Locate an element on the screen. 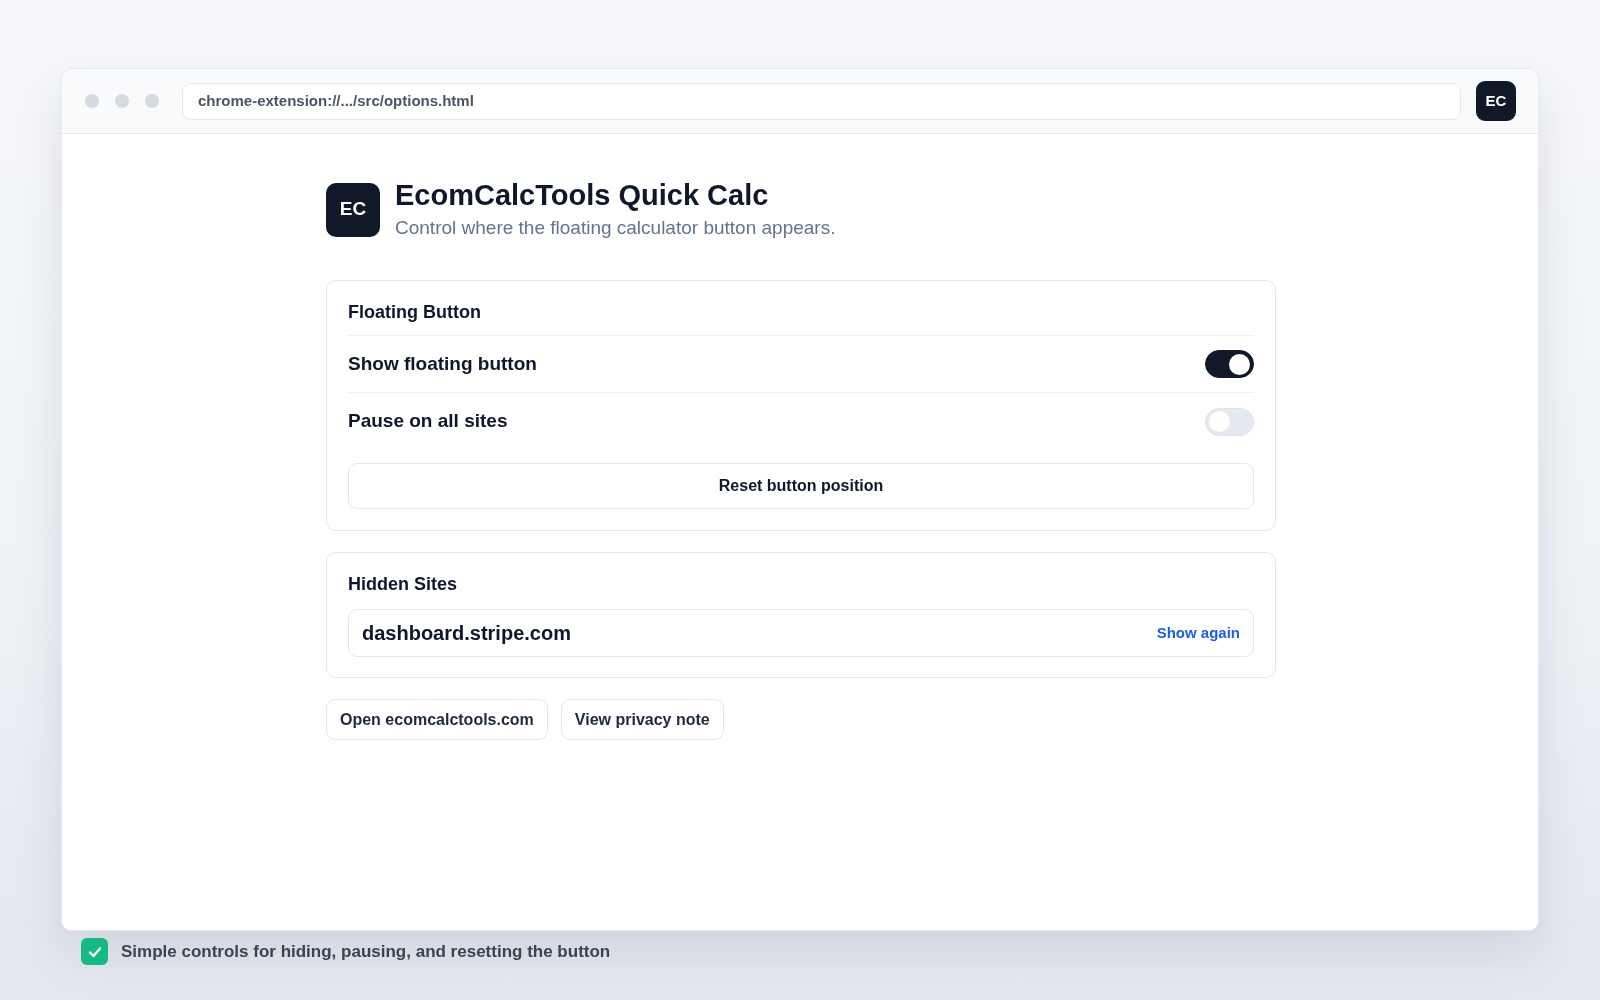 The height and width of the screenshot is (1000, 1600). page-title: EcomCalcTools Quick Calc is located at coordinates (582, 195).